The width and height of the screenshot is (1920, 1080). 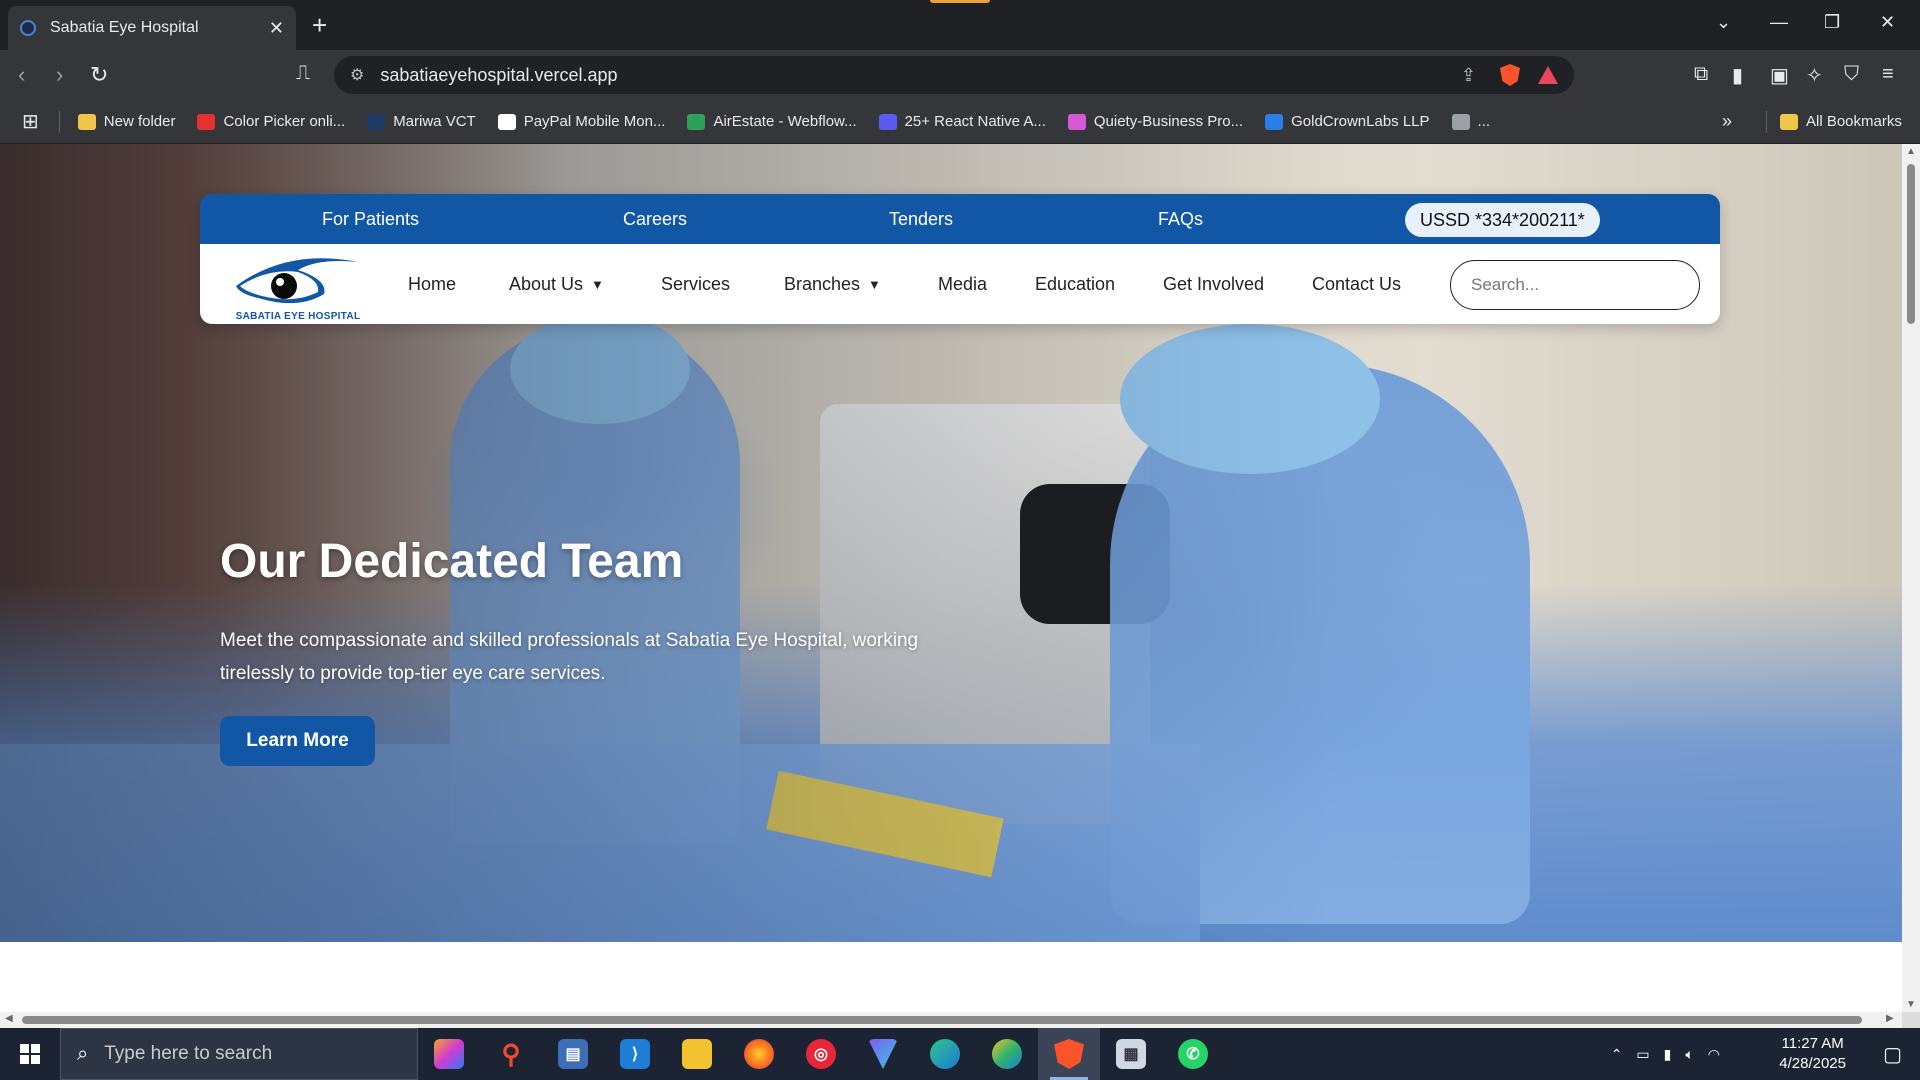 What do you see at coordinates (1832, 22) in the screenshot?
I see `restore-icon: ❐` at bounding box center [1832, 22].